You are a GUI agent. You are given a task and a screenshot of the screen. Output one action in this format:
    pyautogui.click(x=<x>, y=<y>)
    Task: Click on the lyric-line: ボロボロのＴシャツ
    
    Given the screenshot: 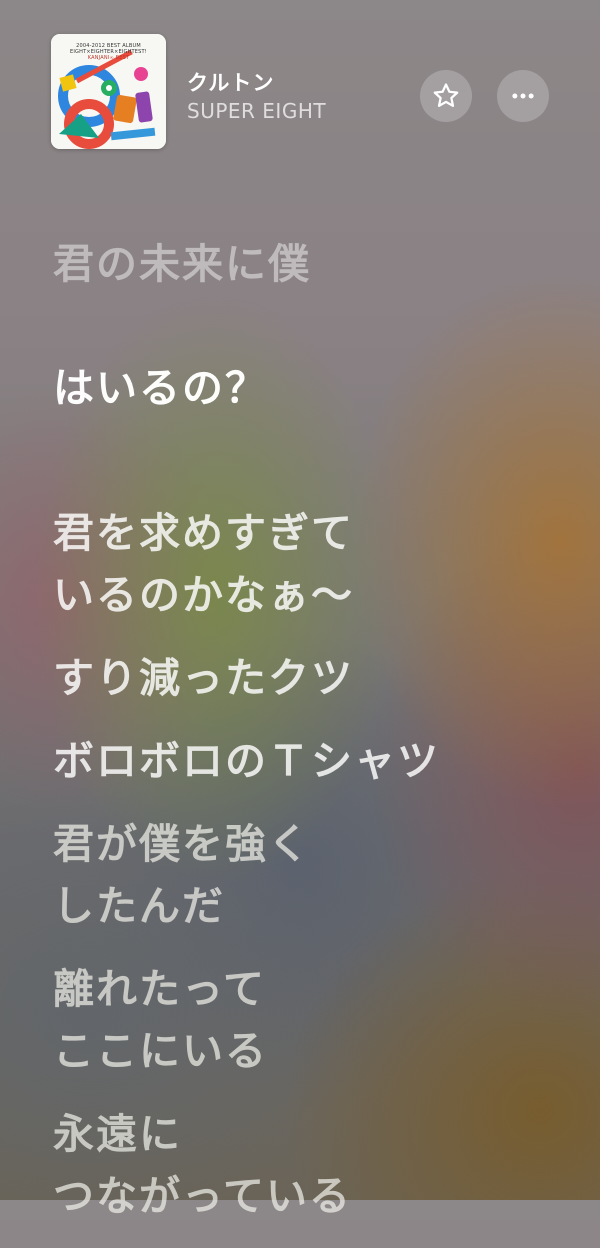 What is the action you would take?
    pyautogui.click(x=313, y=761)
    